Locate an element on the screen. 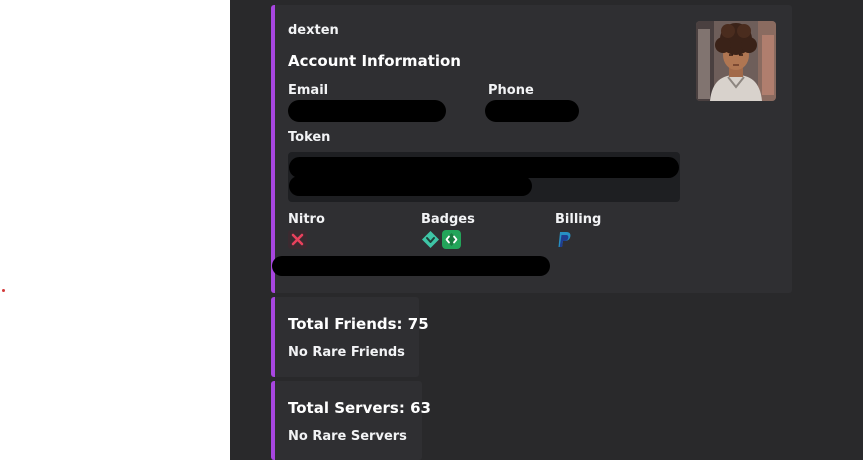 The width and height of the screenshot is (863, 460). footer-redaction is located at coordinates (411, 266).